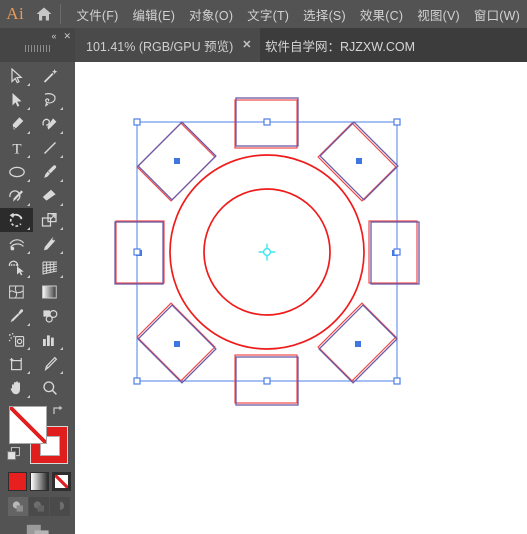 This screenshot has width=527, height=534. I want to click on line-segment-tool, so click(49, 148).